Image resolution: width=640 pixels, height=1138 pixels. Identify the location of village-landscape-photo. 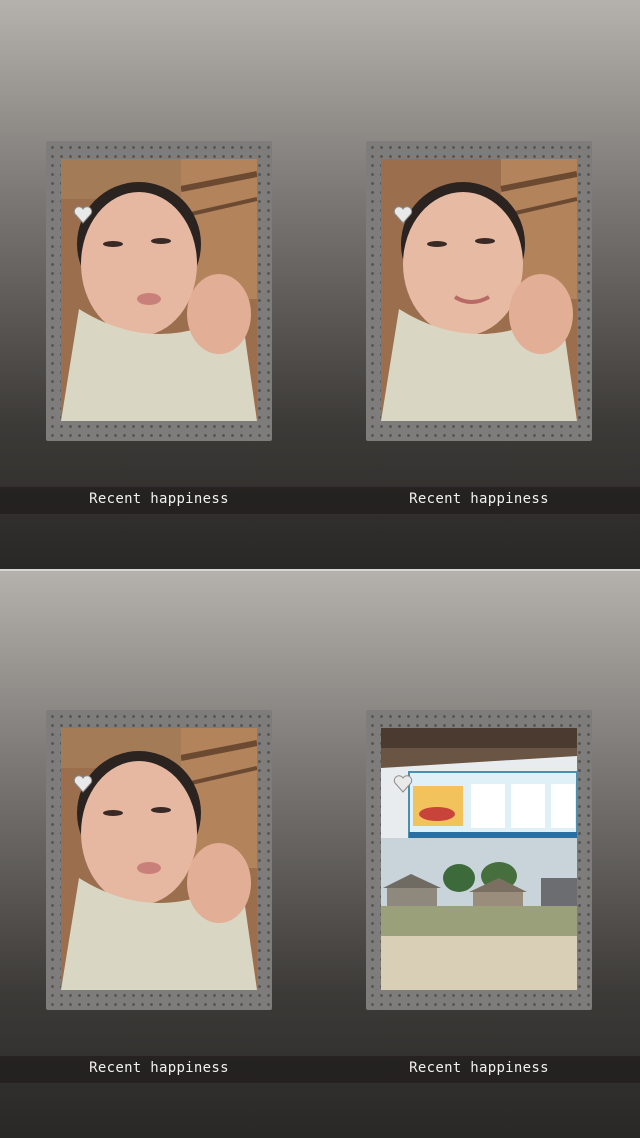
(479, 859).